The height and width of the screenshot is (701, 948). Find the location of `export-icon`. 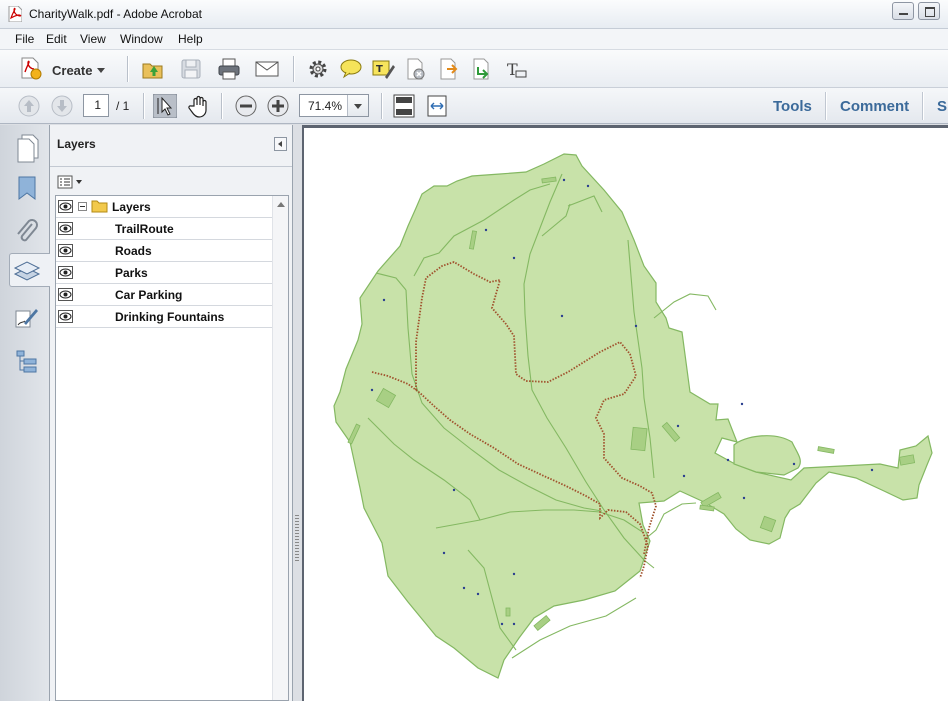

export-icon is located at coordinates (449, 69).